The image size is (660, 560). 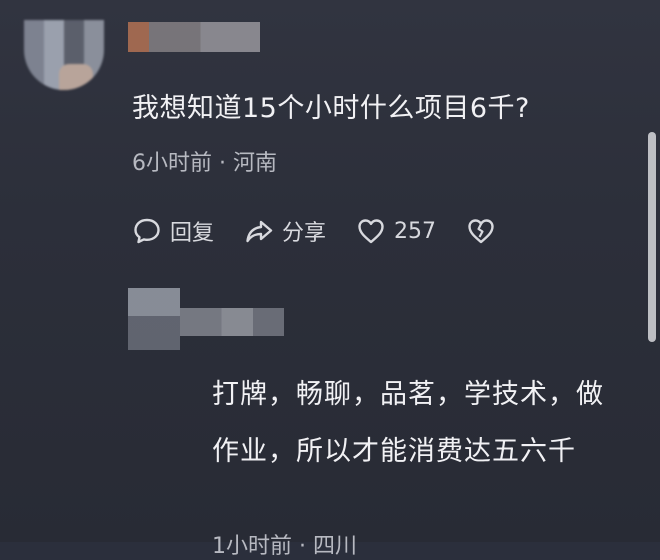 I want to click on comment-text: 我想知道15个小时什么项目6千?, so click(x=331, y=108).